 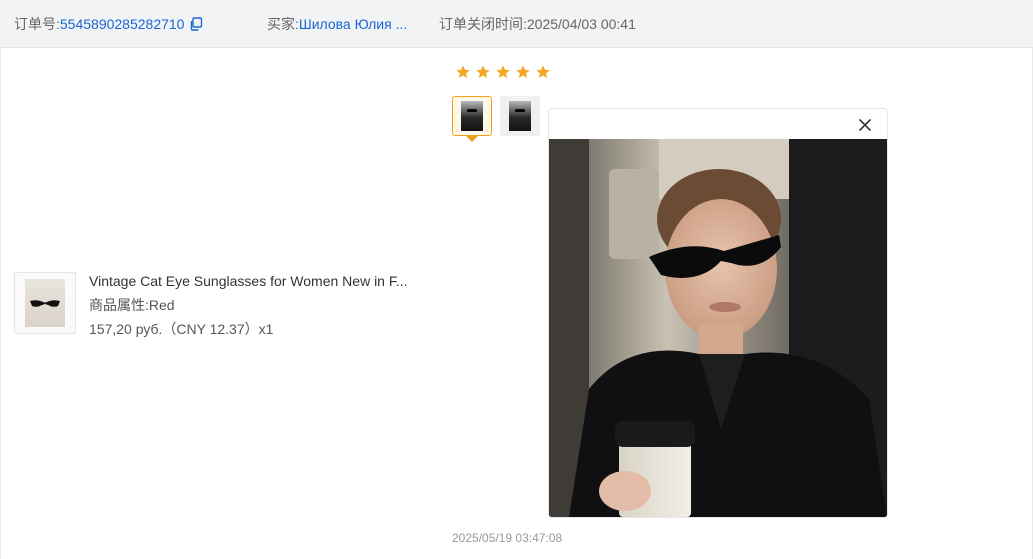 What do you see at coordinates (37, 24) in the screenshot?
I see `order-number-label: 订单号:` at bounding box center [37, 24].